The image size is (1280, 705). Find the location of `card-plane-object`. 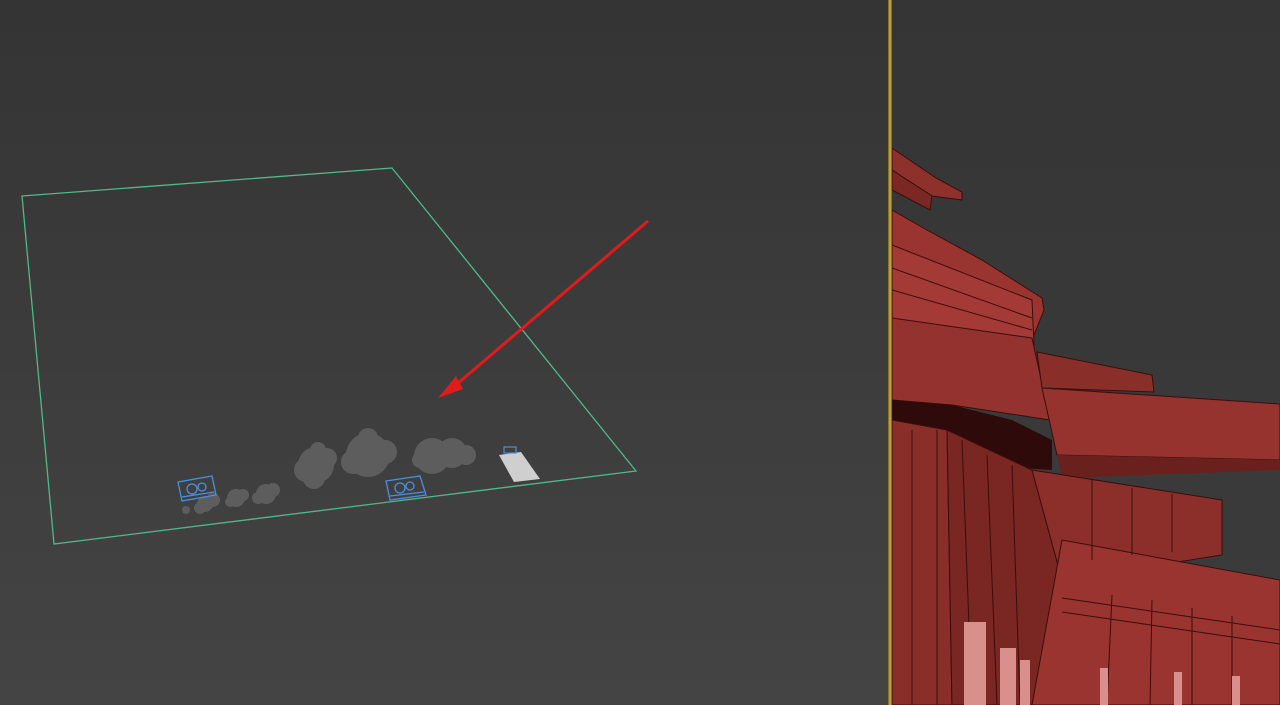

card-plane-object is located at coordinates (519, 467).